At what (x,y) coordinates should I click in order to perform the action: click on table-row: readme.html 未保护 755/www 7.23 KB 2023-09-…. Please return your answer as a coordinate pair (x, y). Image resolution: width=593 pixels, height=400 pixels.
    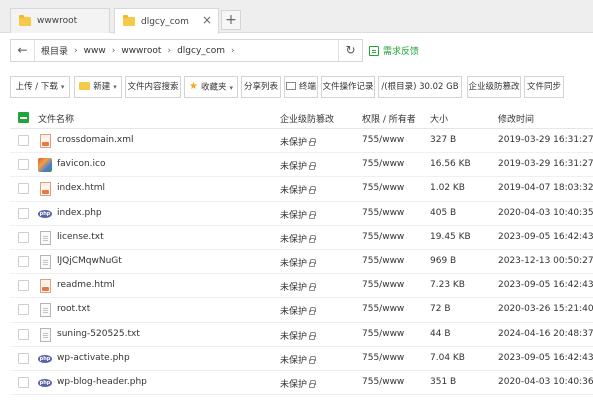
    Looking at the image, I should click on (301, 286).